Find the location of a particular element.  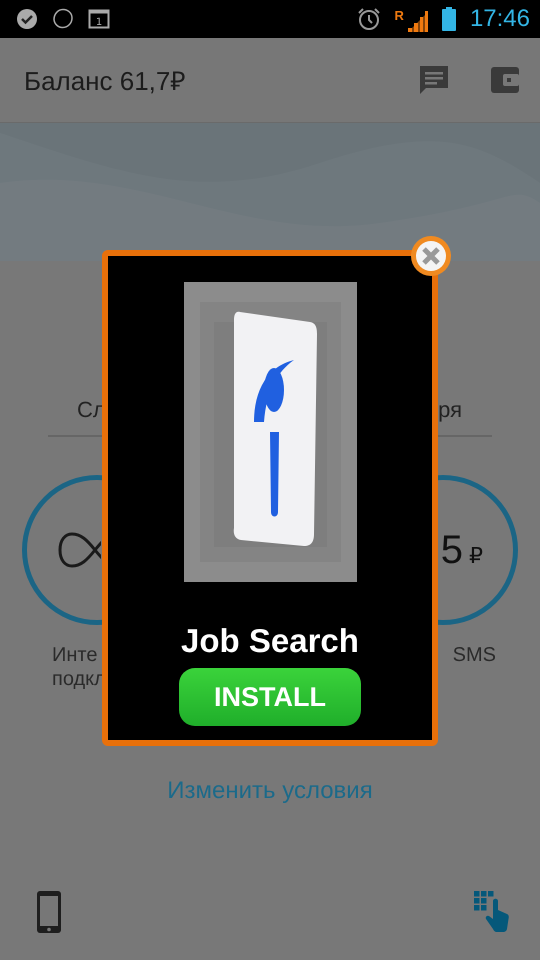

app-title: Job Search is located at coordinates (270, 641).